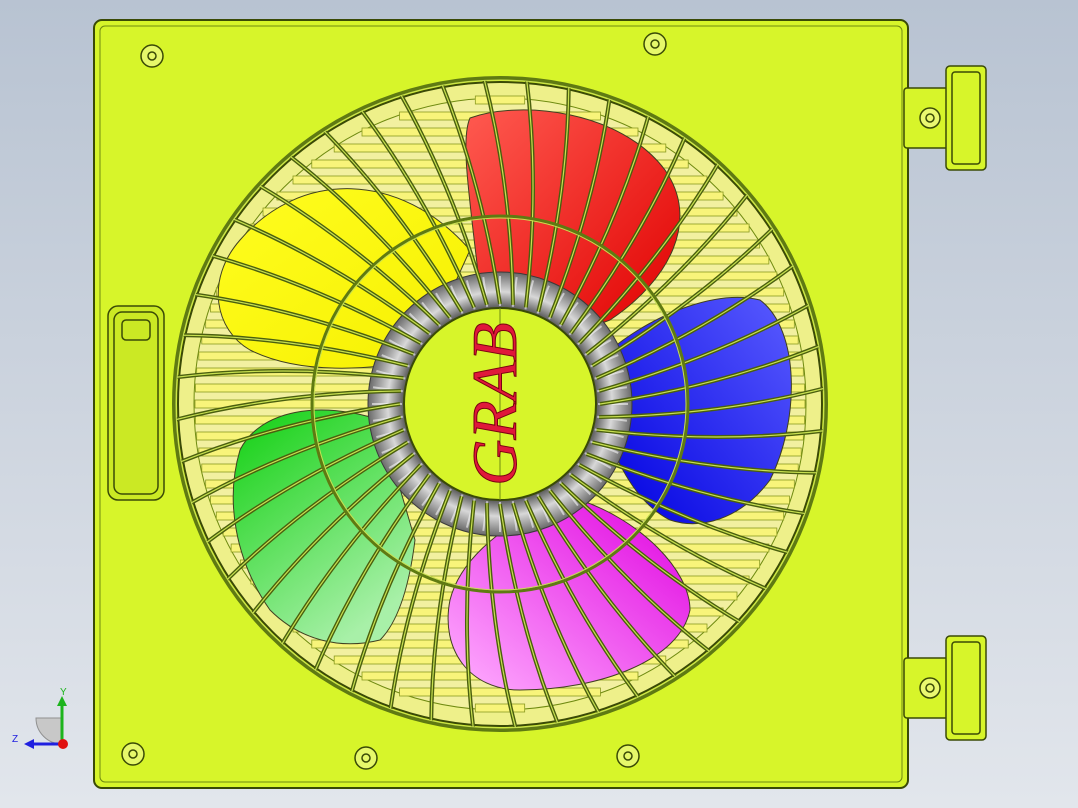  I want to click on grab-logo: GRAB, so click(494, 404).